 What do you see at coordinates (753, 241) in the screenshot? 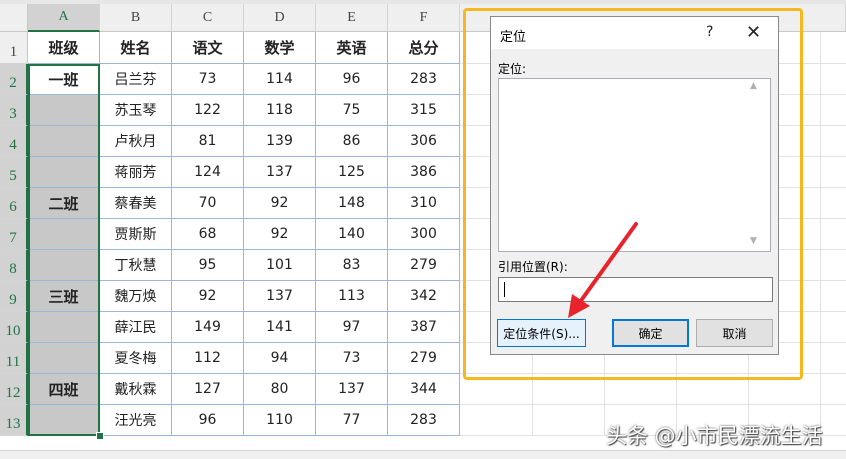
I see `scroll-down-icon: ▼` at bounding box center [753, 241].